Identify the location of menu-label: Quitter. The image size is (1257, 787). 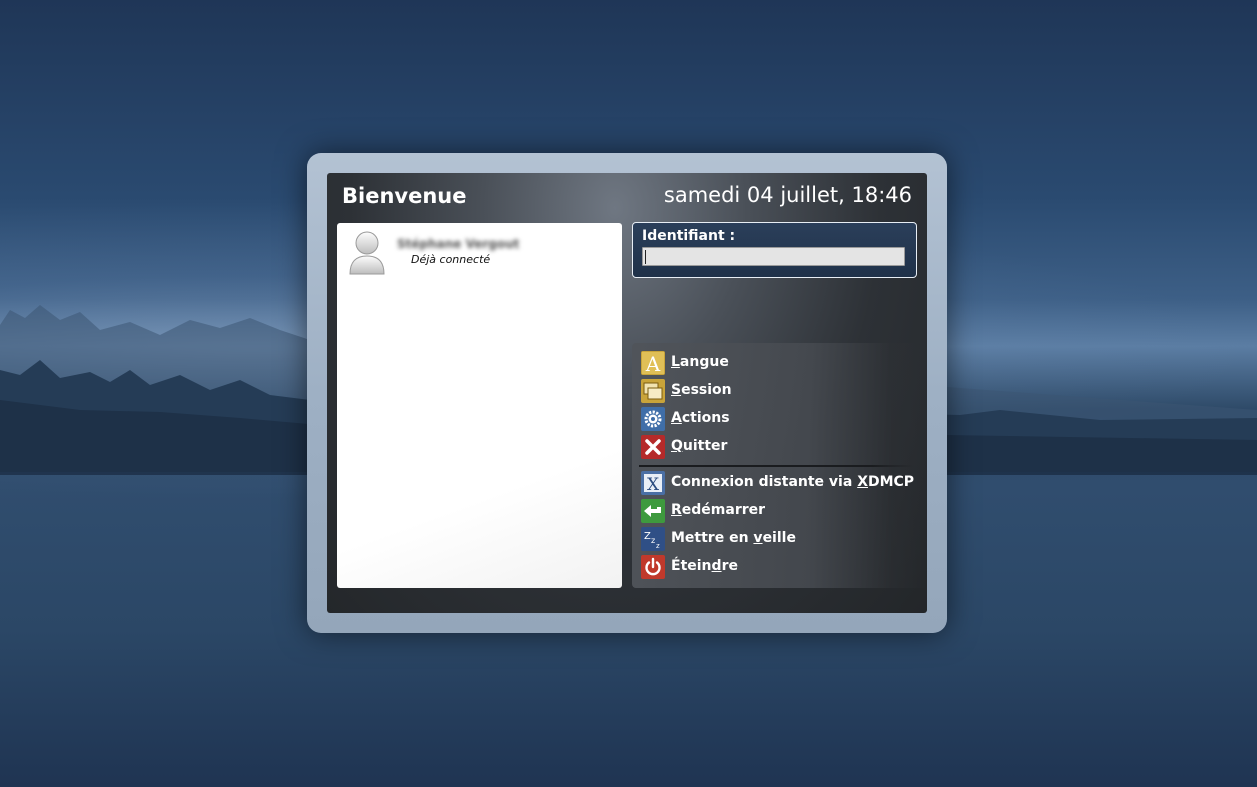
(699, 446).